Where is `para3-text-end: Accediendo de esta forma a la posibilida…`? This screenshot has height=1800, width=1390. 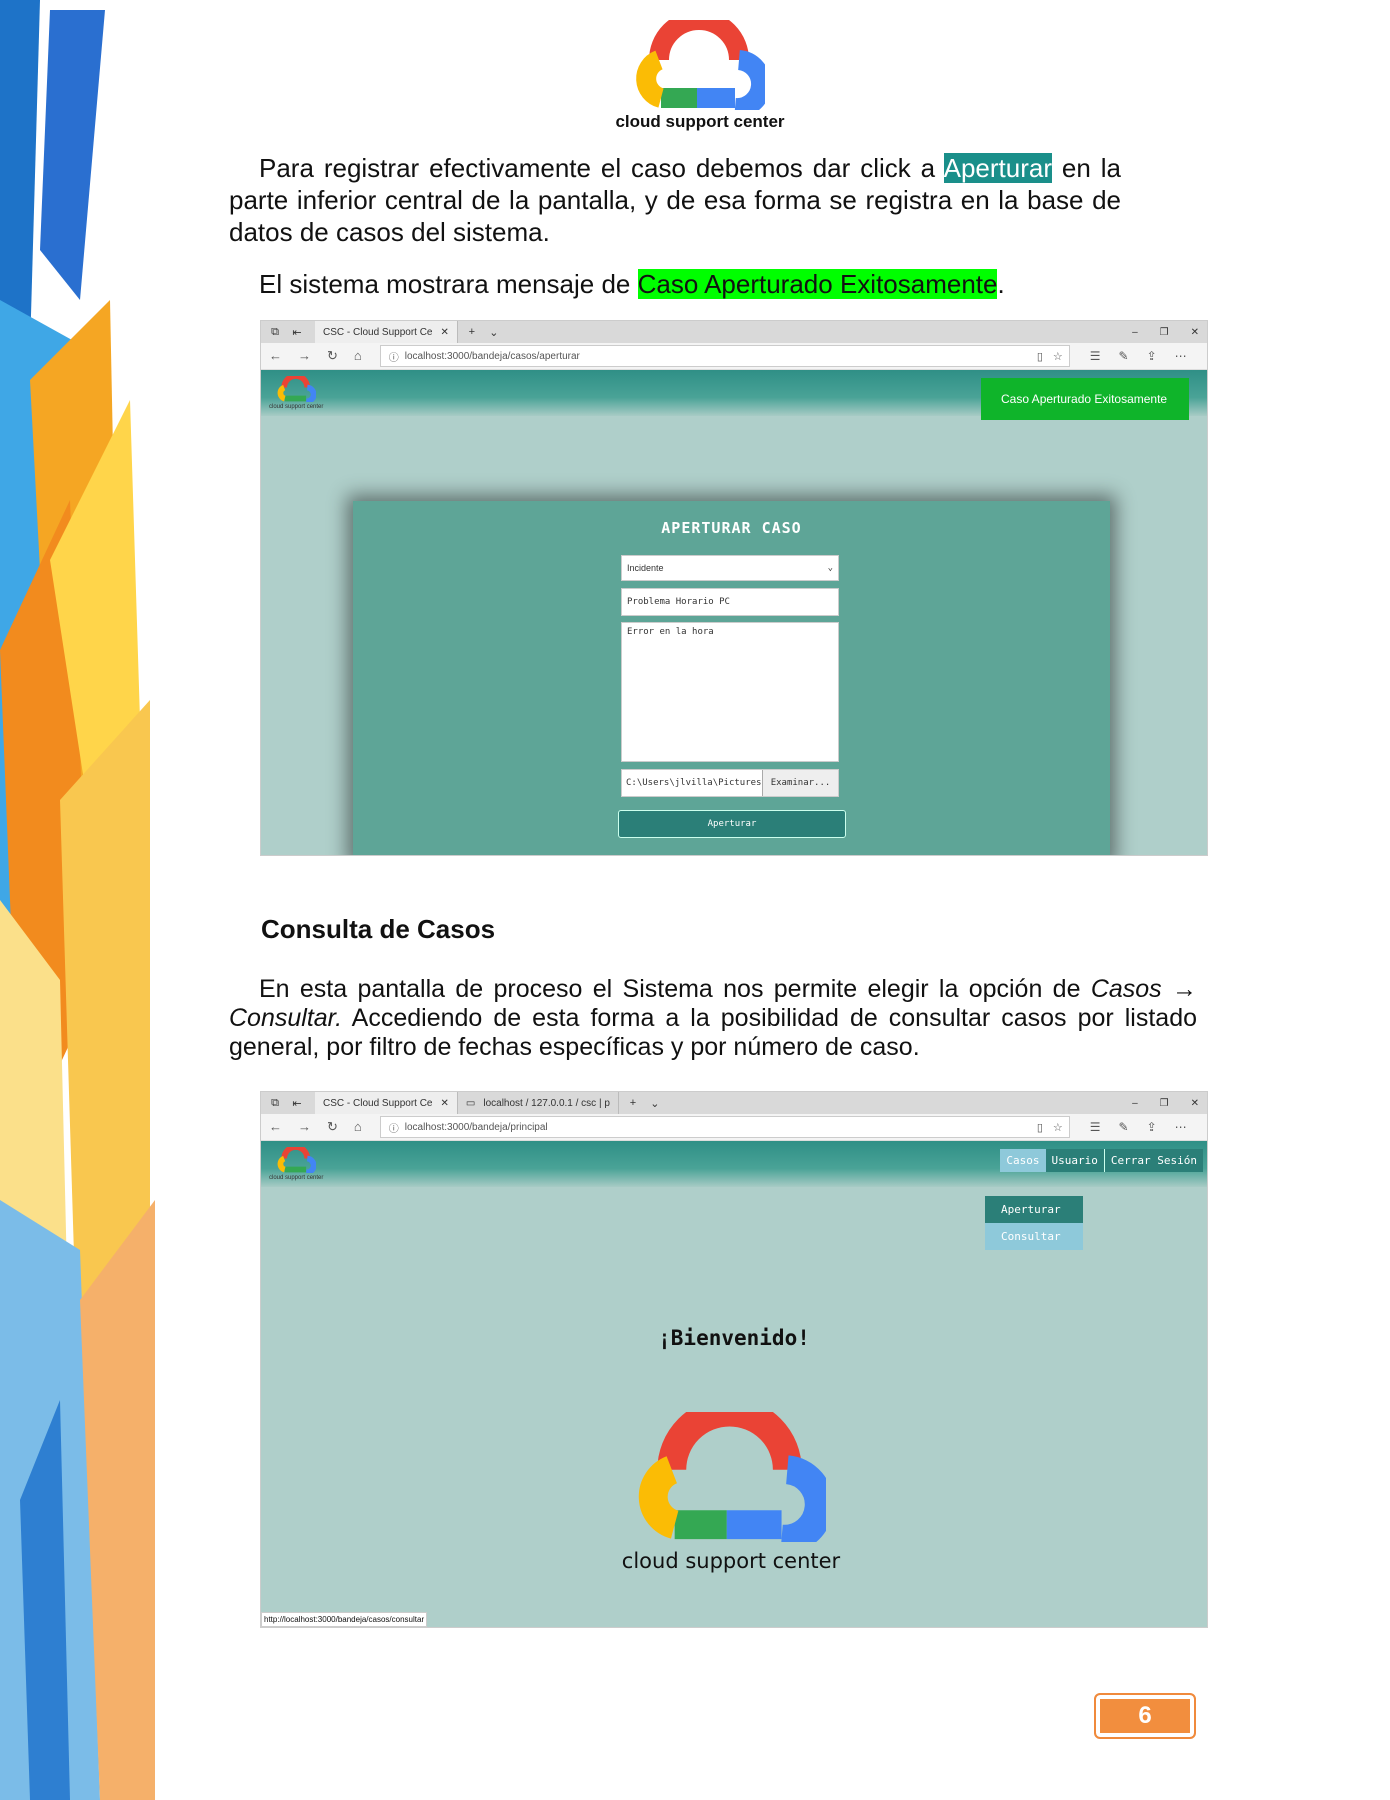
para3-text-end: Accediendo de esta forma a la posibilida… is located at coordinates (713, 1032).